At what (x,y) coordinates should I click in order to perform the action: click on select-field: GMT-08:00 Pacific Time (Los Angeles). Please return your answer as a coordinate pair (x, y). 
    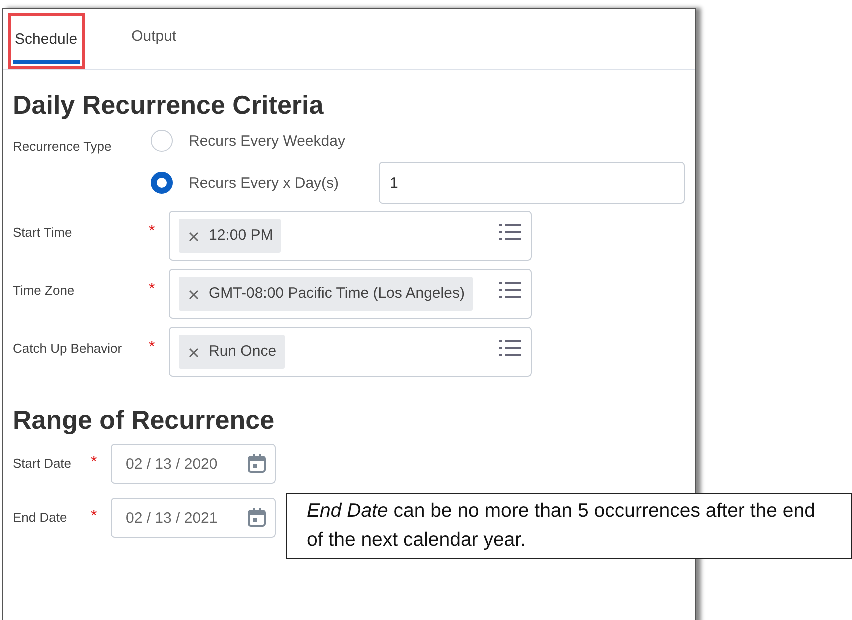
    Looking at the image, I should click on (350, 294).